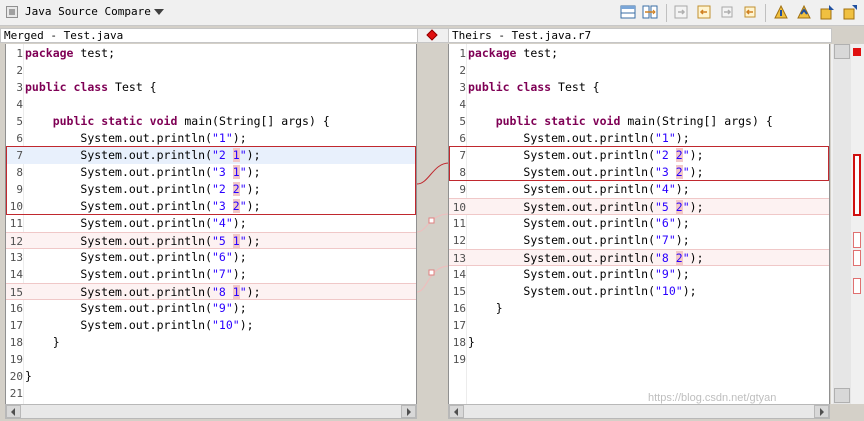 The width and height of the screenshot is (864, 421). Describe the element at coordinates (628, 12) in the screenshot. I see `layout-icon` at that location.